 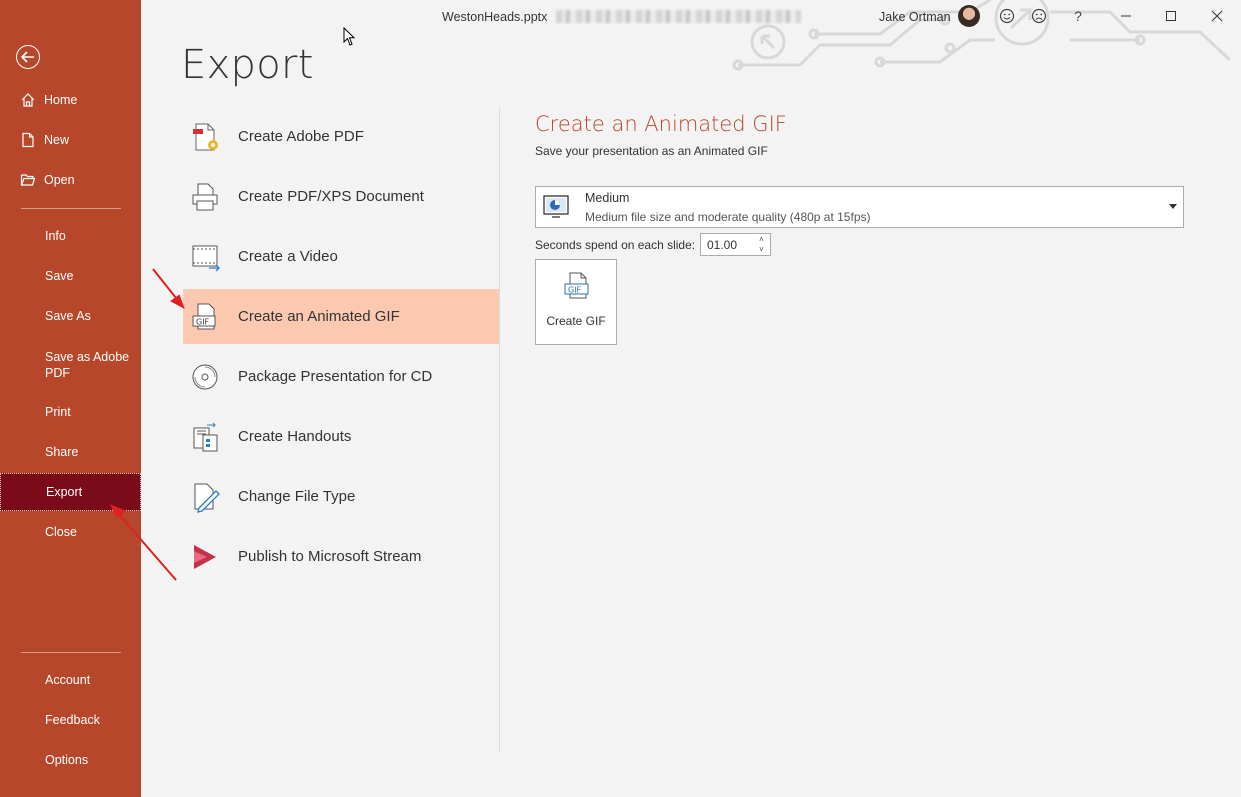 I want to click on stream-icon, so click(x=205, y=557).